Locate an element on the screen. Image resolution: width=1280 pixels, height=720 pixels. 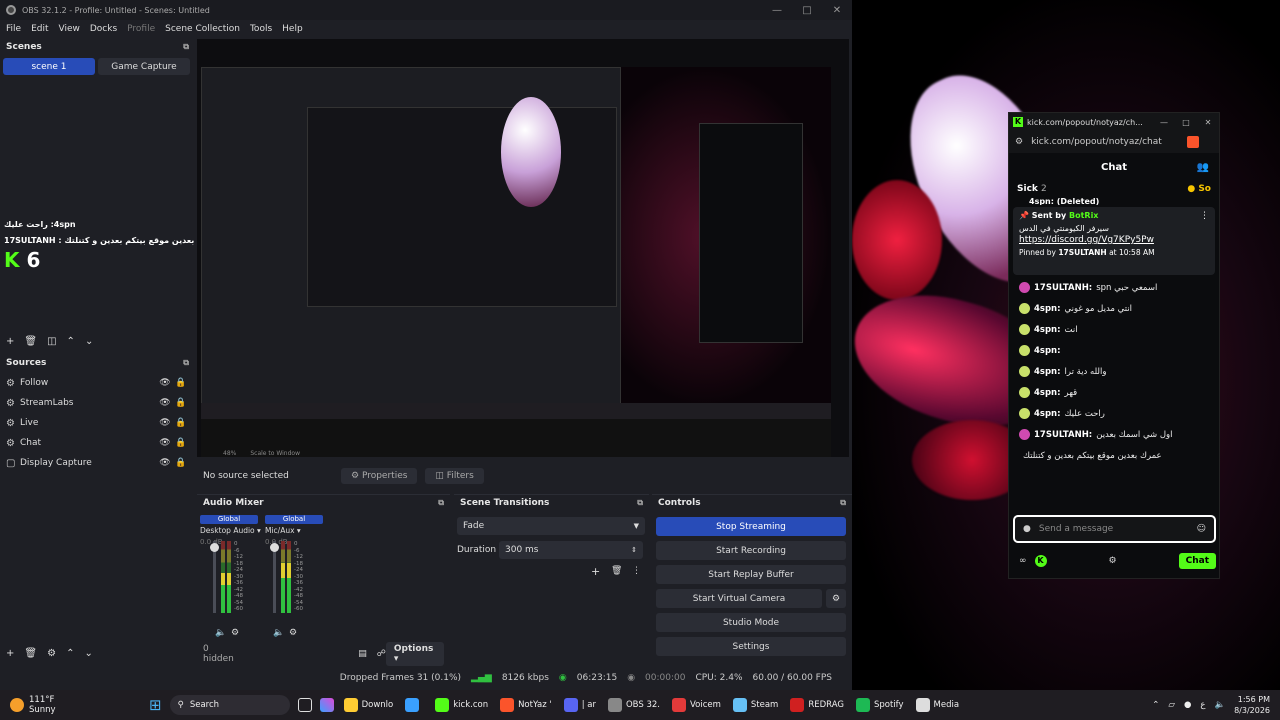
taskbar-search: ⚲ Search is located at coordinates (229, 705).